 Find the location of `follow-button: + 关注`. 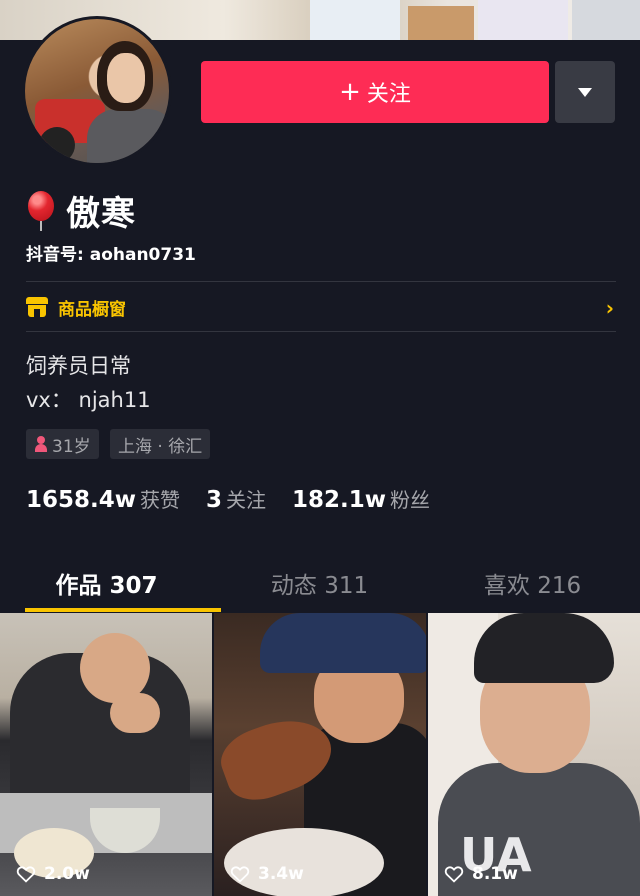

follow-button: + 关注 is located at coordinates (375, 92).